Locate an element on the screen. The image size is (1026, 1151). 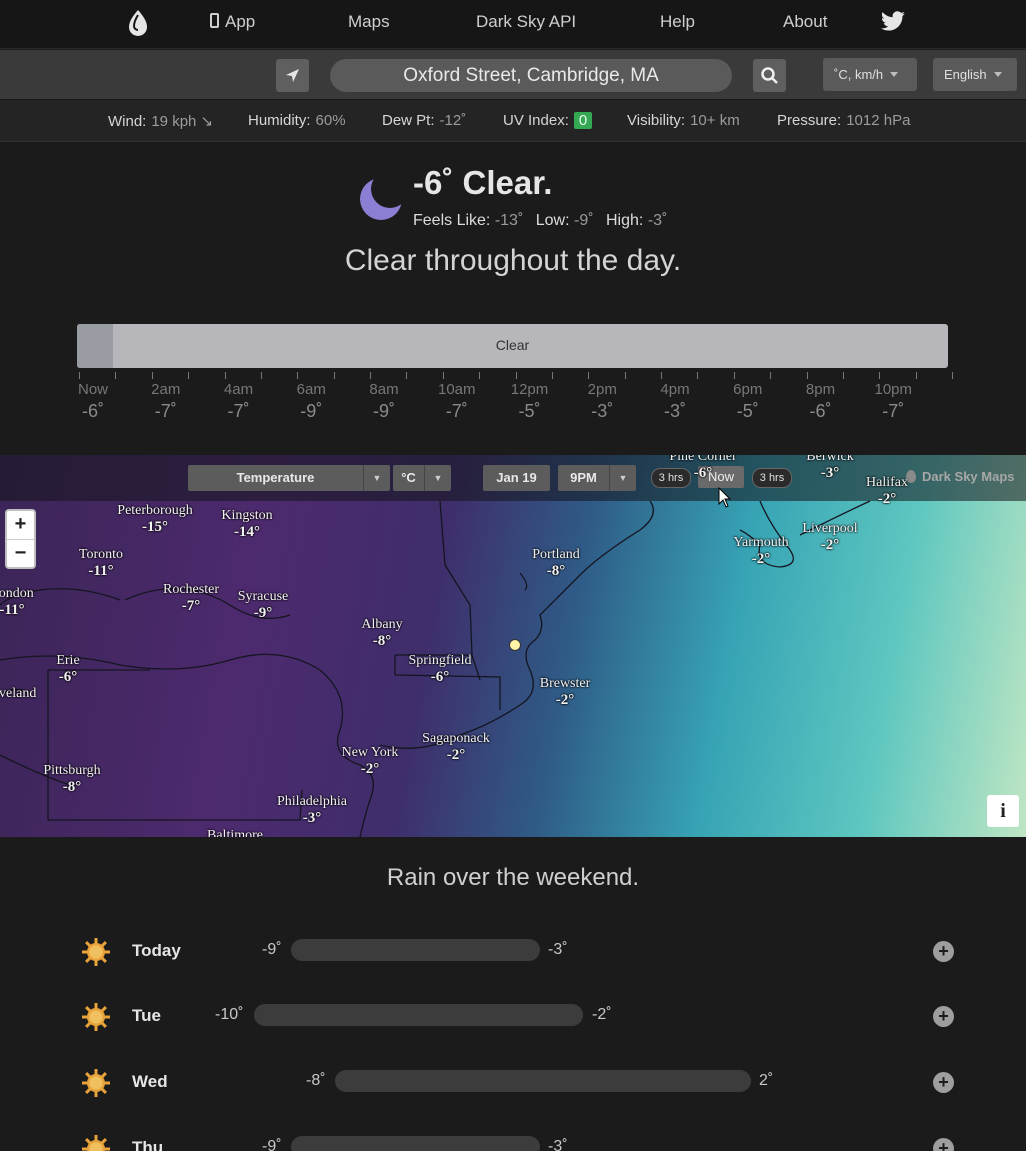
map-city-label: New York -2° is located at coordinates (370, 761).